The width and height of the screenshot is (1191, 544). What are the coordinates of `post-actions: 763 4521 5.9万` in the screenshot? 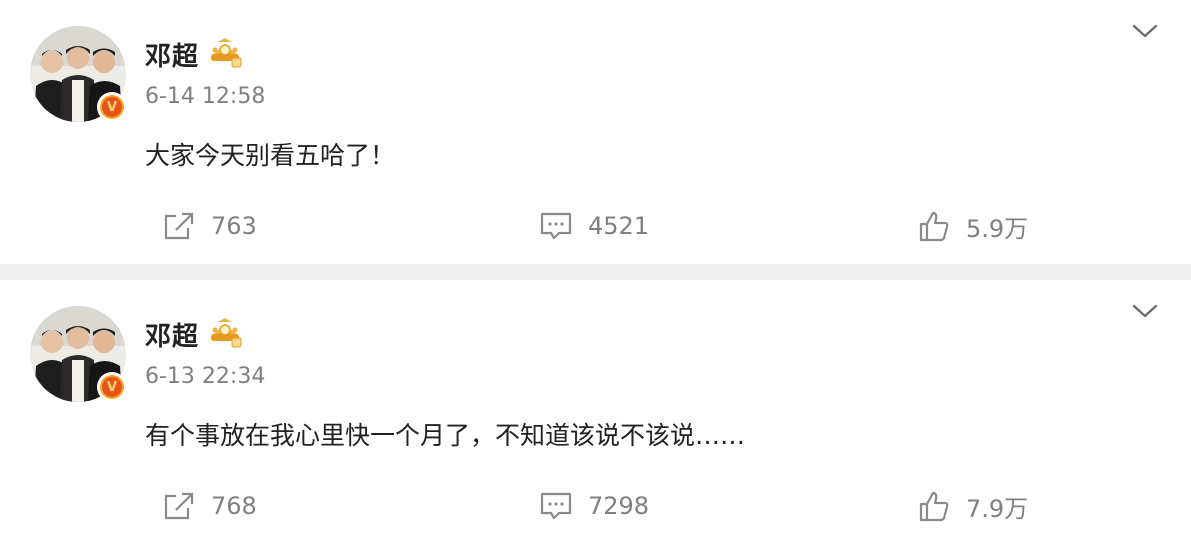 It's located at (595, 226).